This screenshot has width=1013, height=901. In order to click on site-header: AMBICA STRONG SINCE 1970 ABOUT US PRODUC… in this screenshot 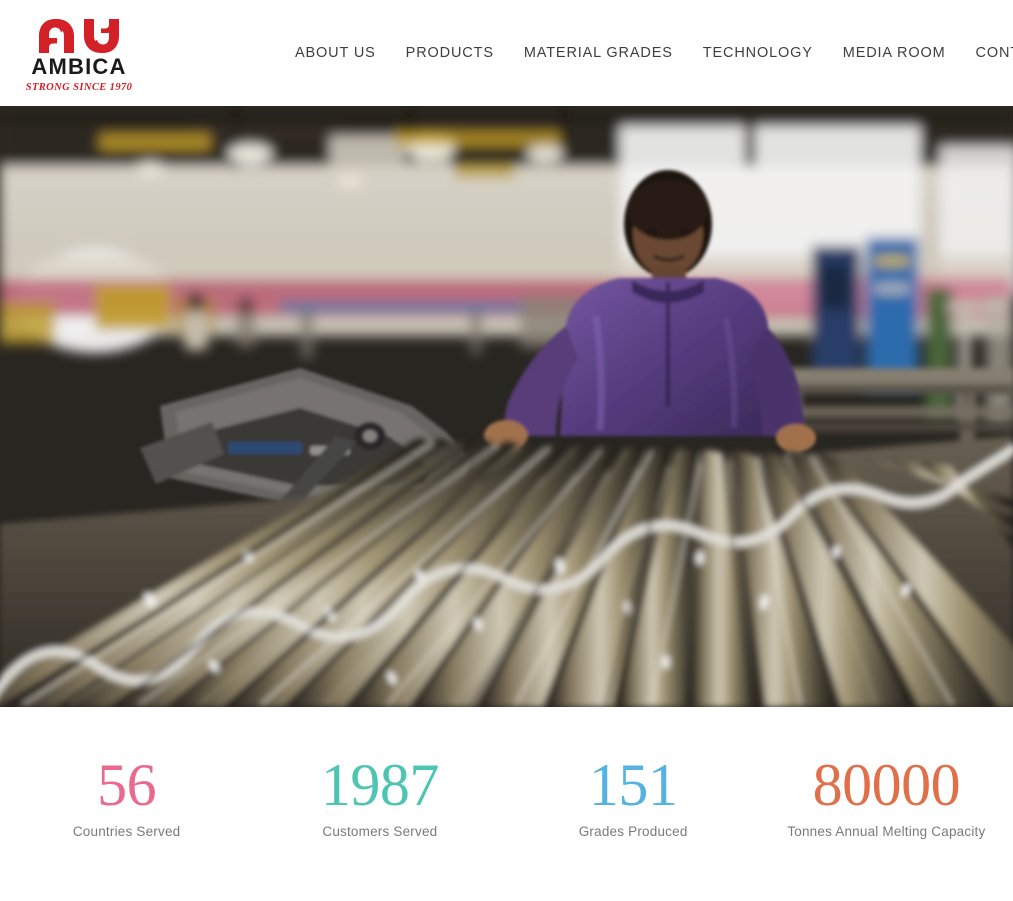, I will do `click(506, 53)`.